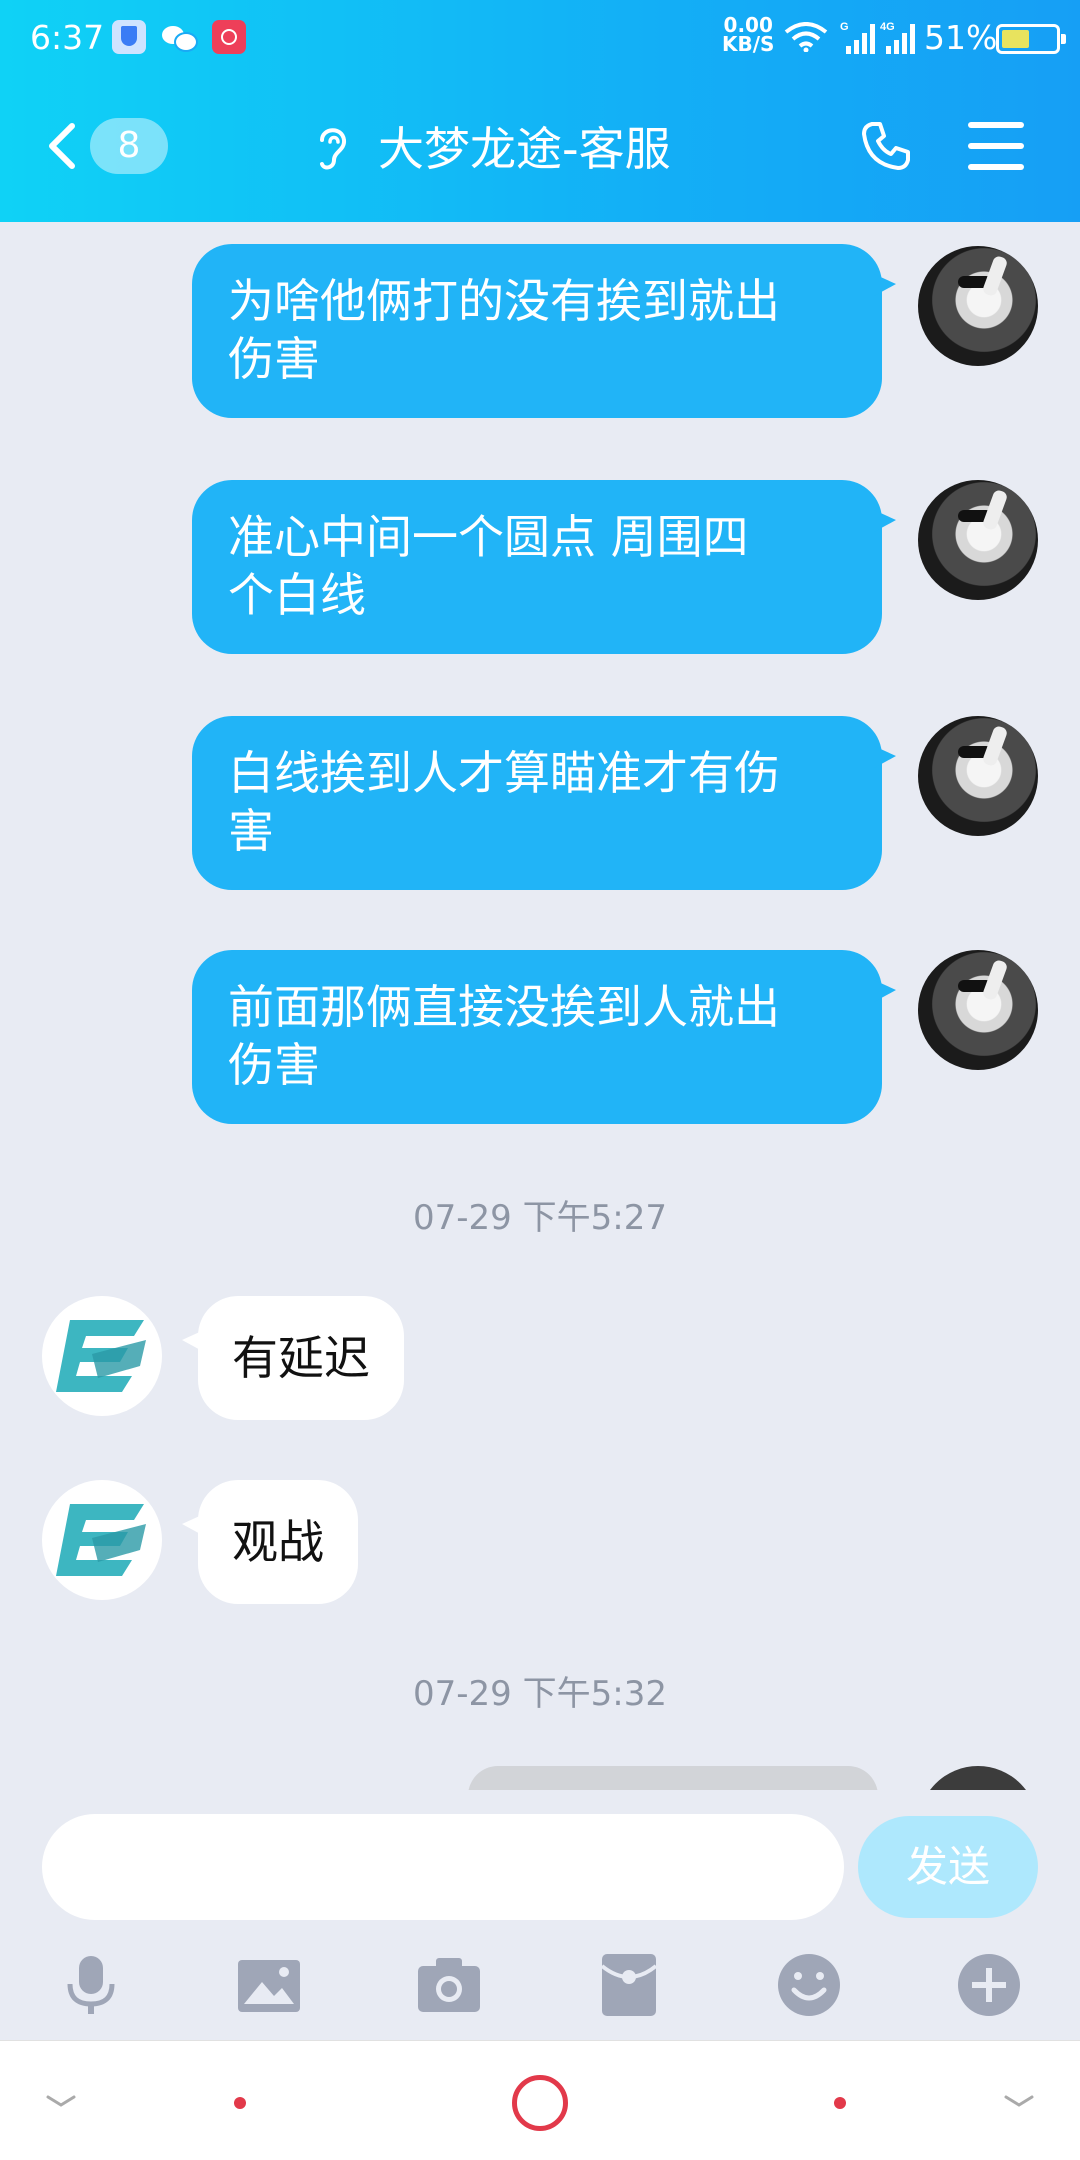  I want to click on image-icon, so click(269, 1986).